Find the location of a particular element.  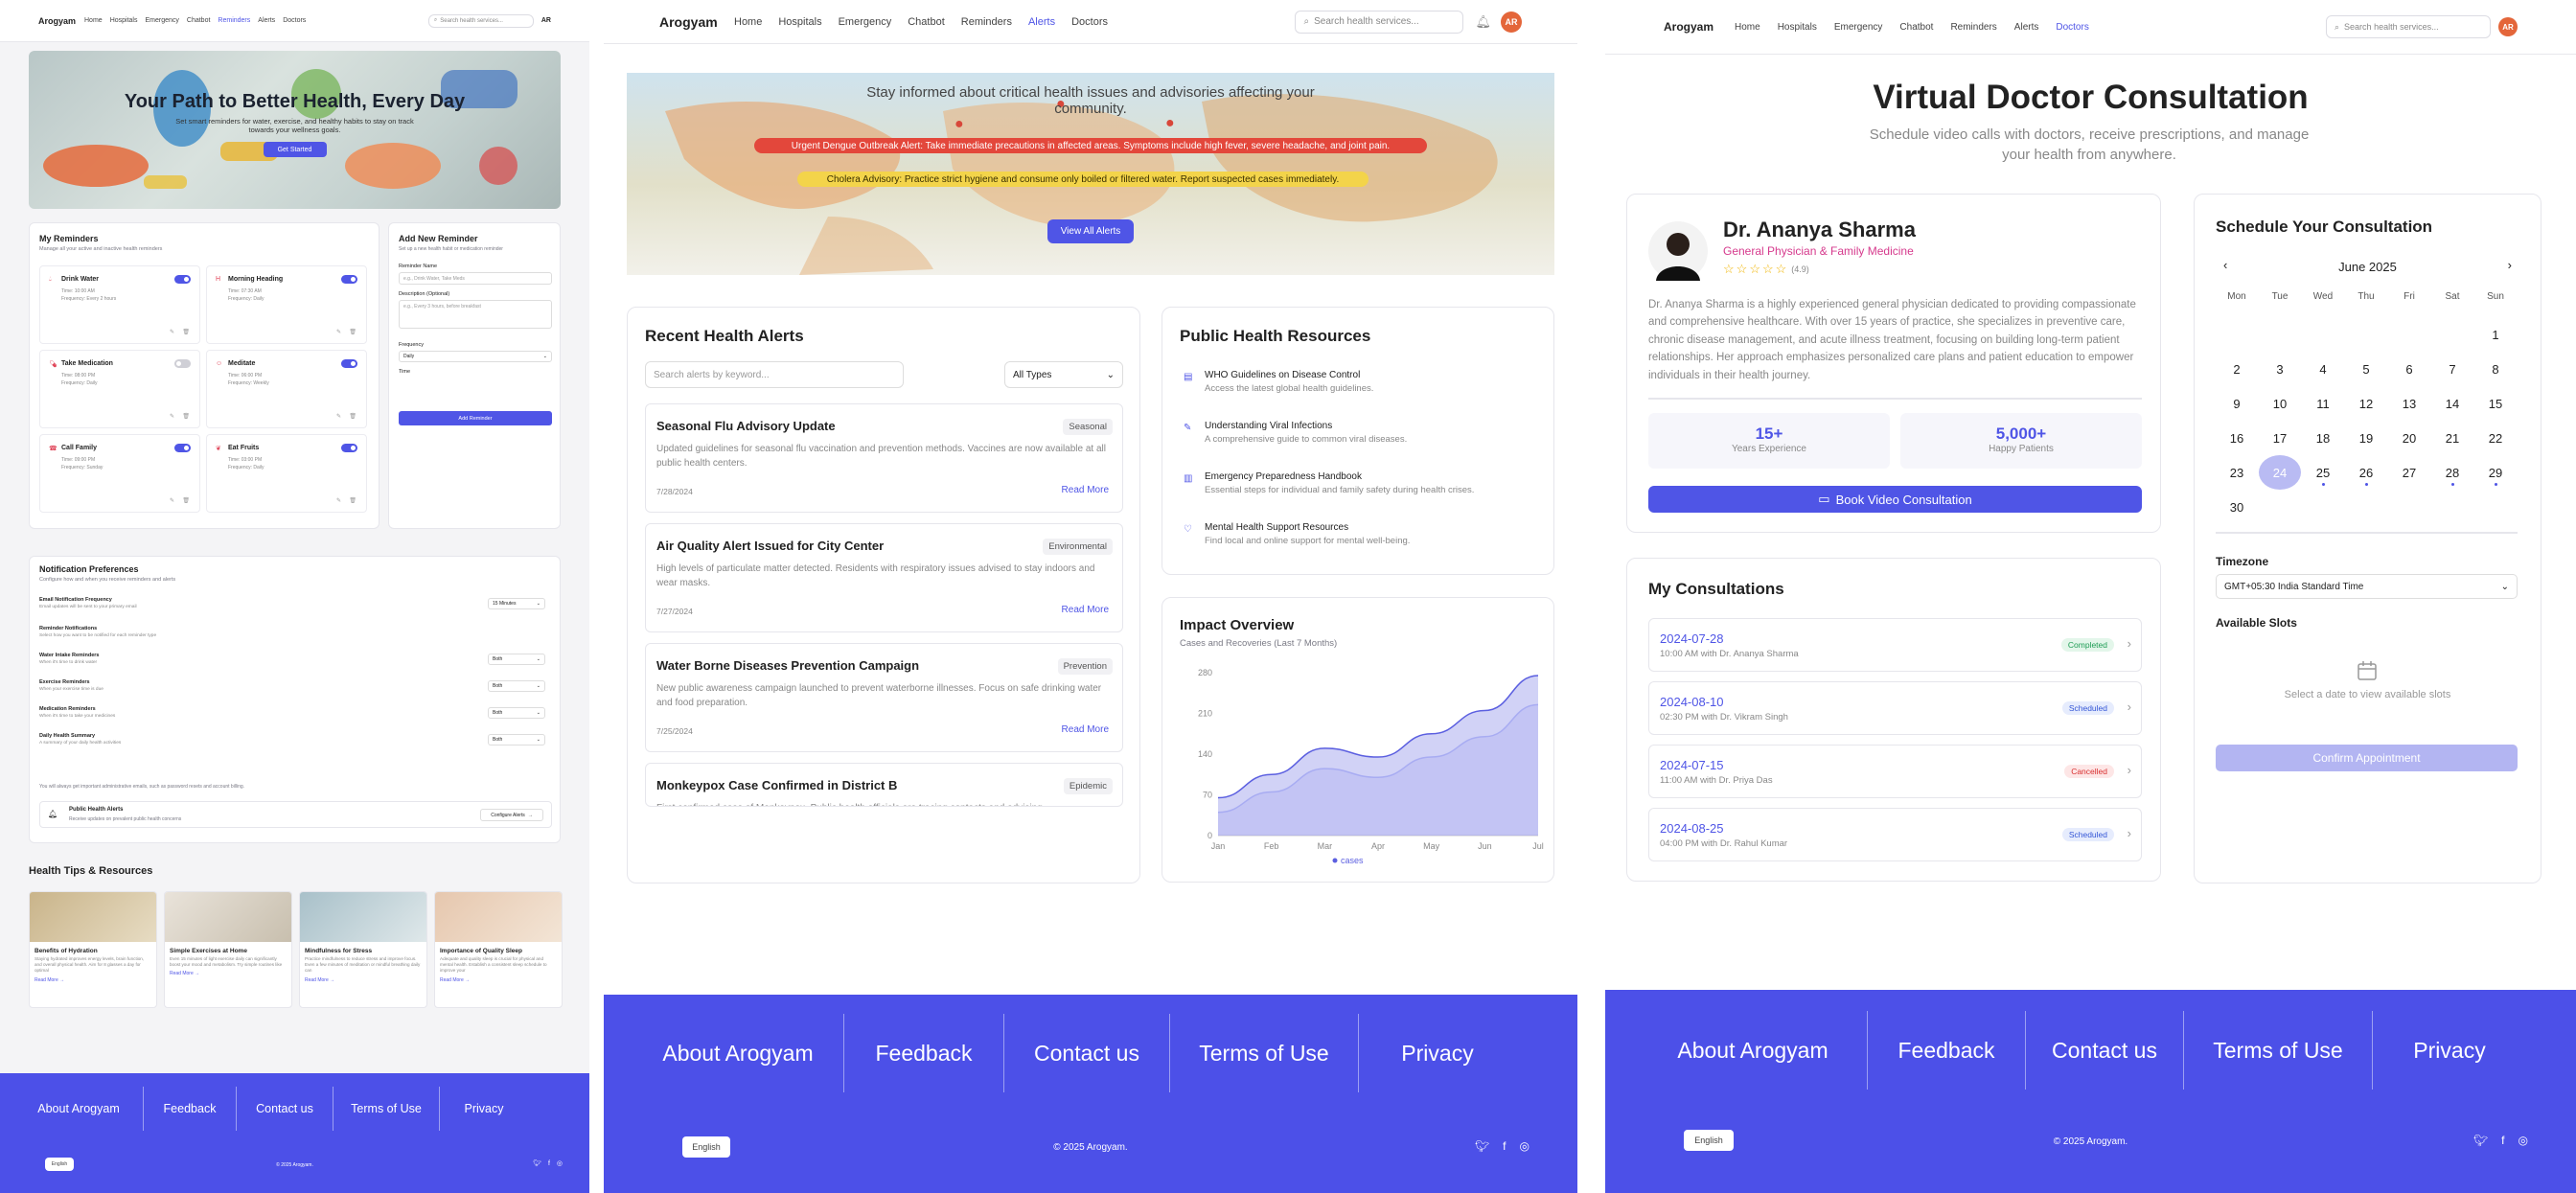

frequency-select: Daily ⌄ is located at coordinates (475, 356).